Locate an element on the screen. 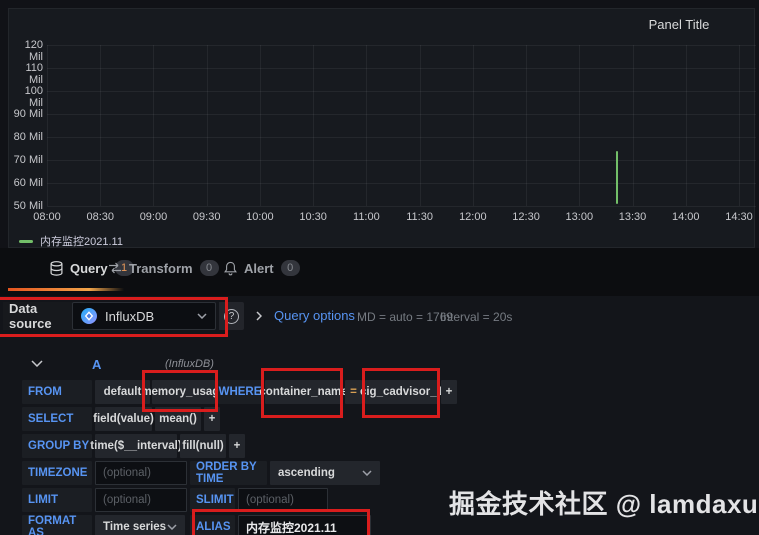 This screenshot has height=535, width=759. add-group-by-button: + is located at coordinates (237, 446).